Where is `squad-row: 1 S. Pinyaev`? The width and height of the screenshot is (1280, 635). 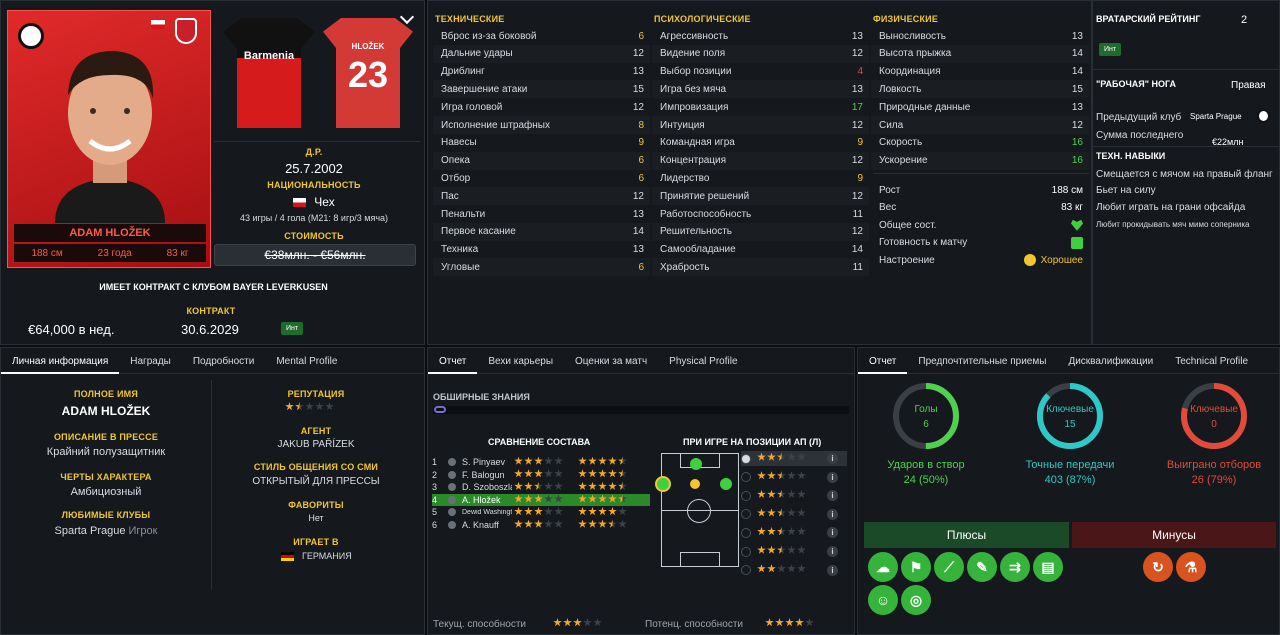 squad-row: 1 S. Pinyaev is located at coordinates (541, 462).